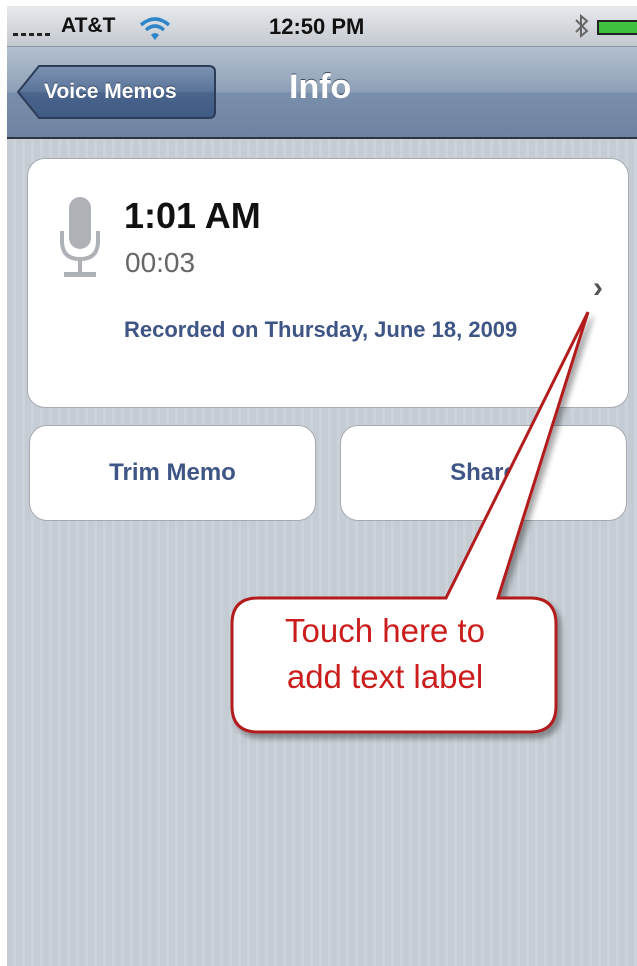 This screenshot has width=637, height=966. I want to click on callout-text: Touch here to add text label, so click(385, 654).